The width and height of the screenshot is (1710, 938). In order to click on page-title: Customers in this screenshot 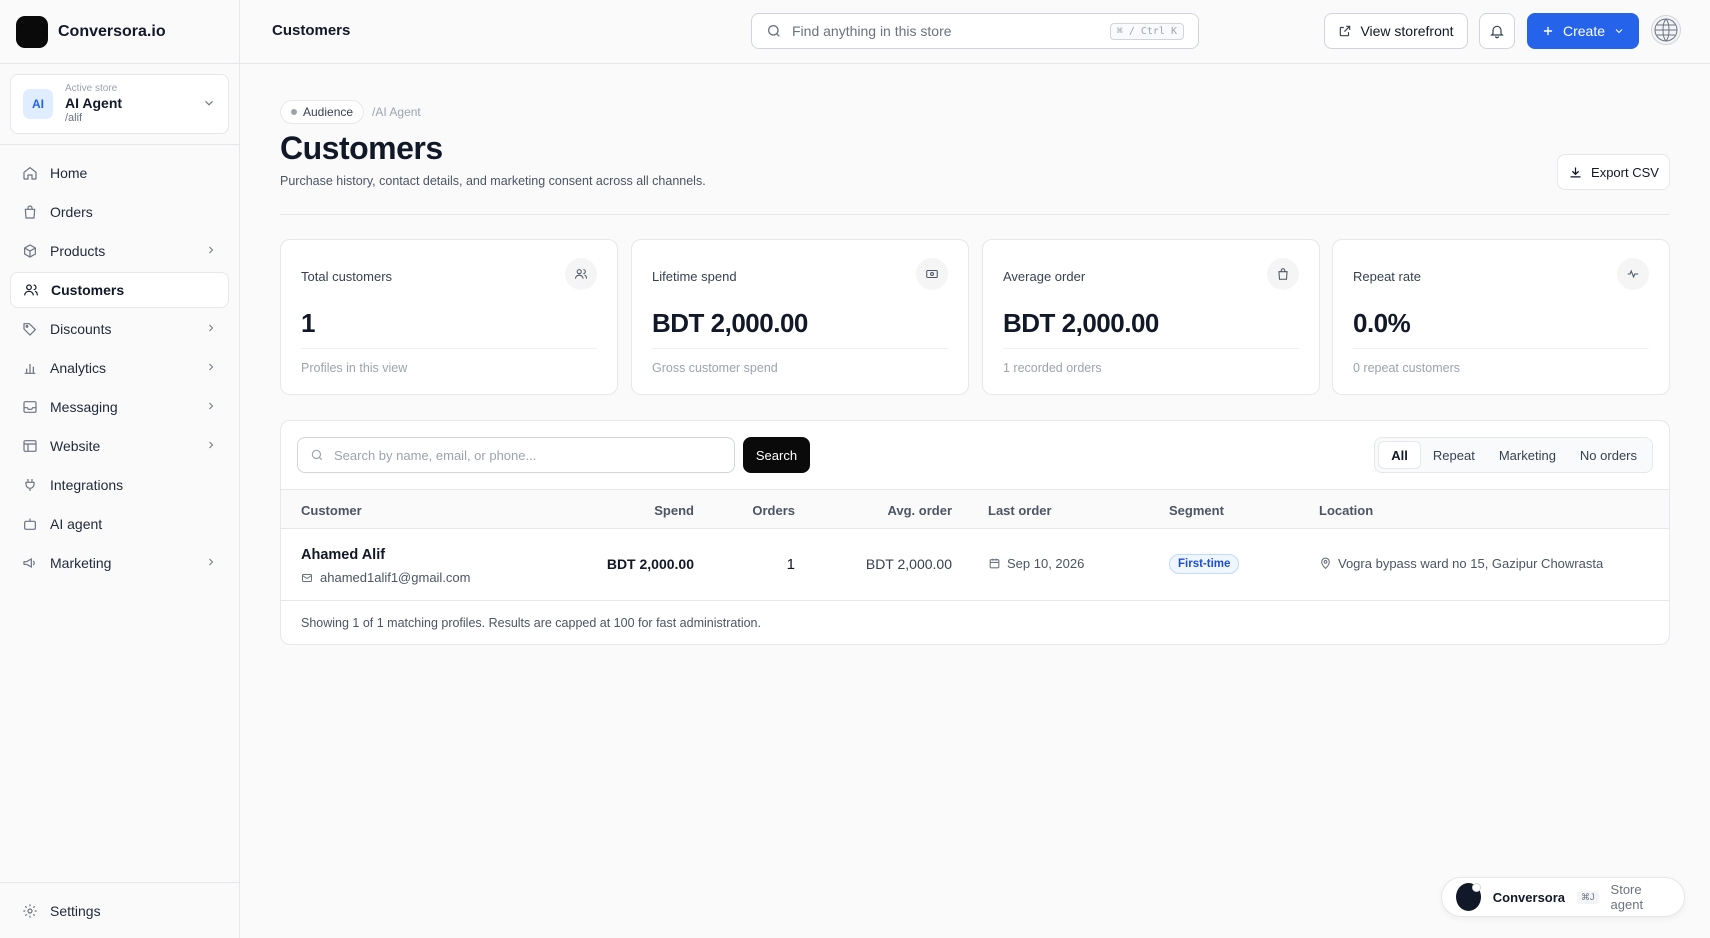, I will do `click(361, 148)`.